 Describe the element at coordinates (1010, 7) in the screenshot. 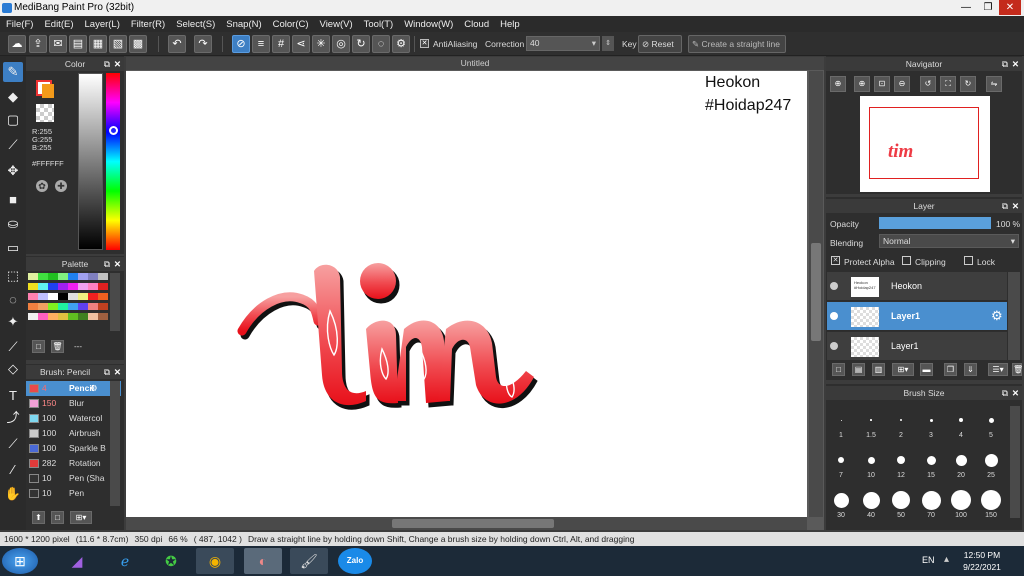

I see `close-button: ✕` at that location.